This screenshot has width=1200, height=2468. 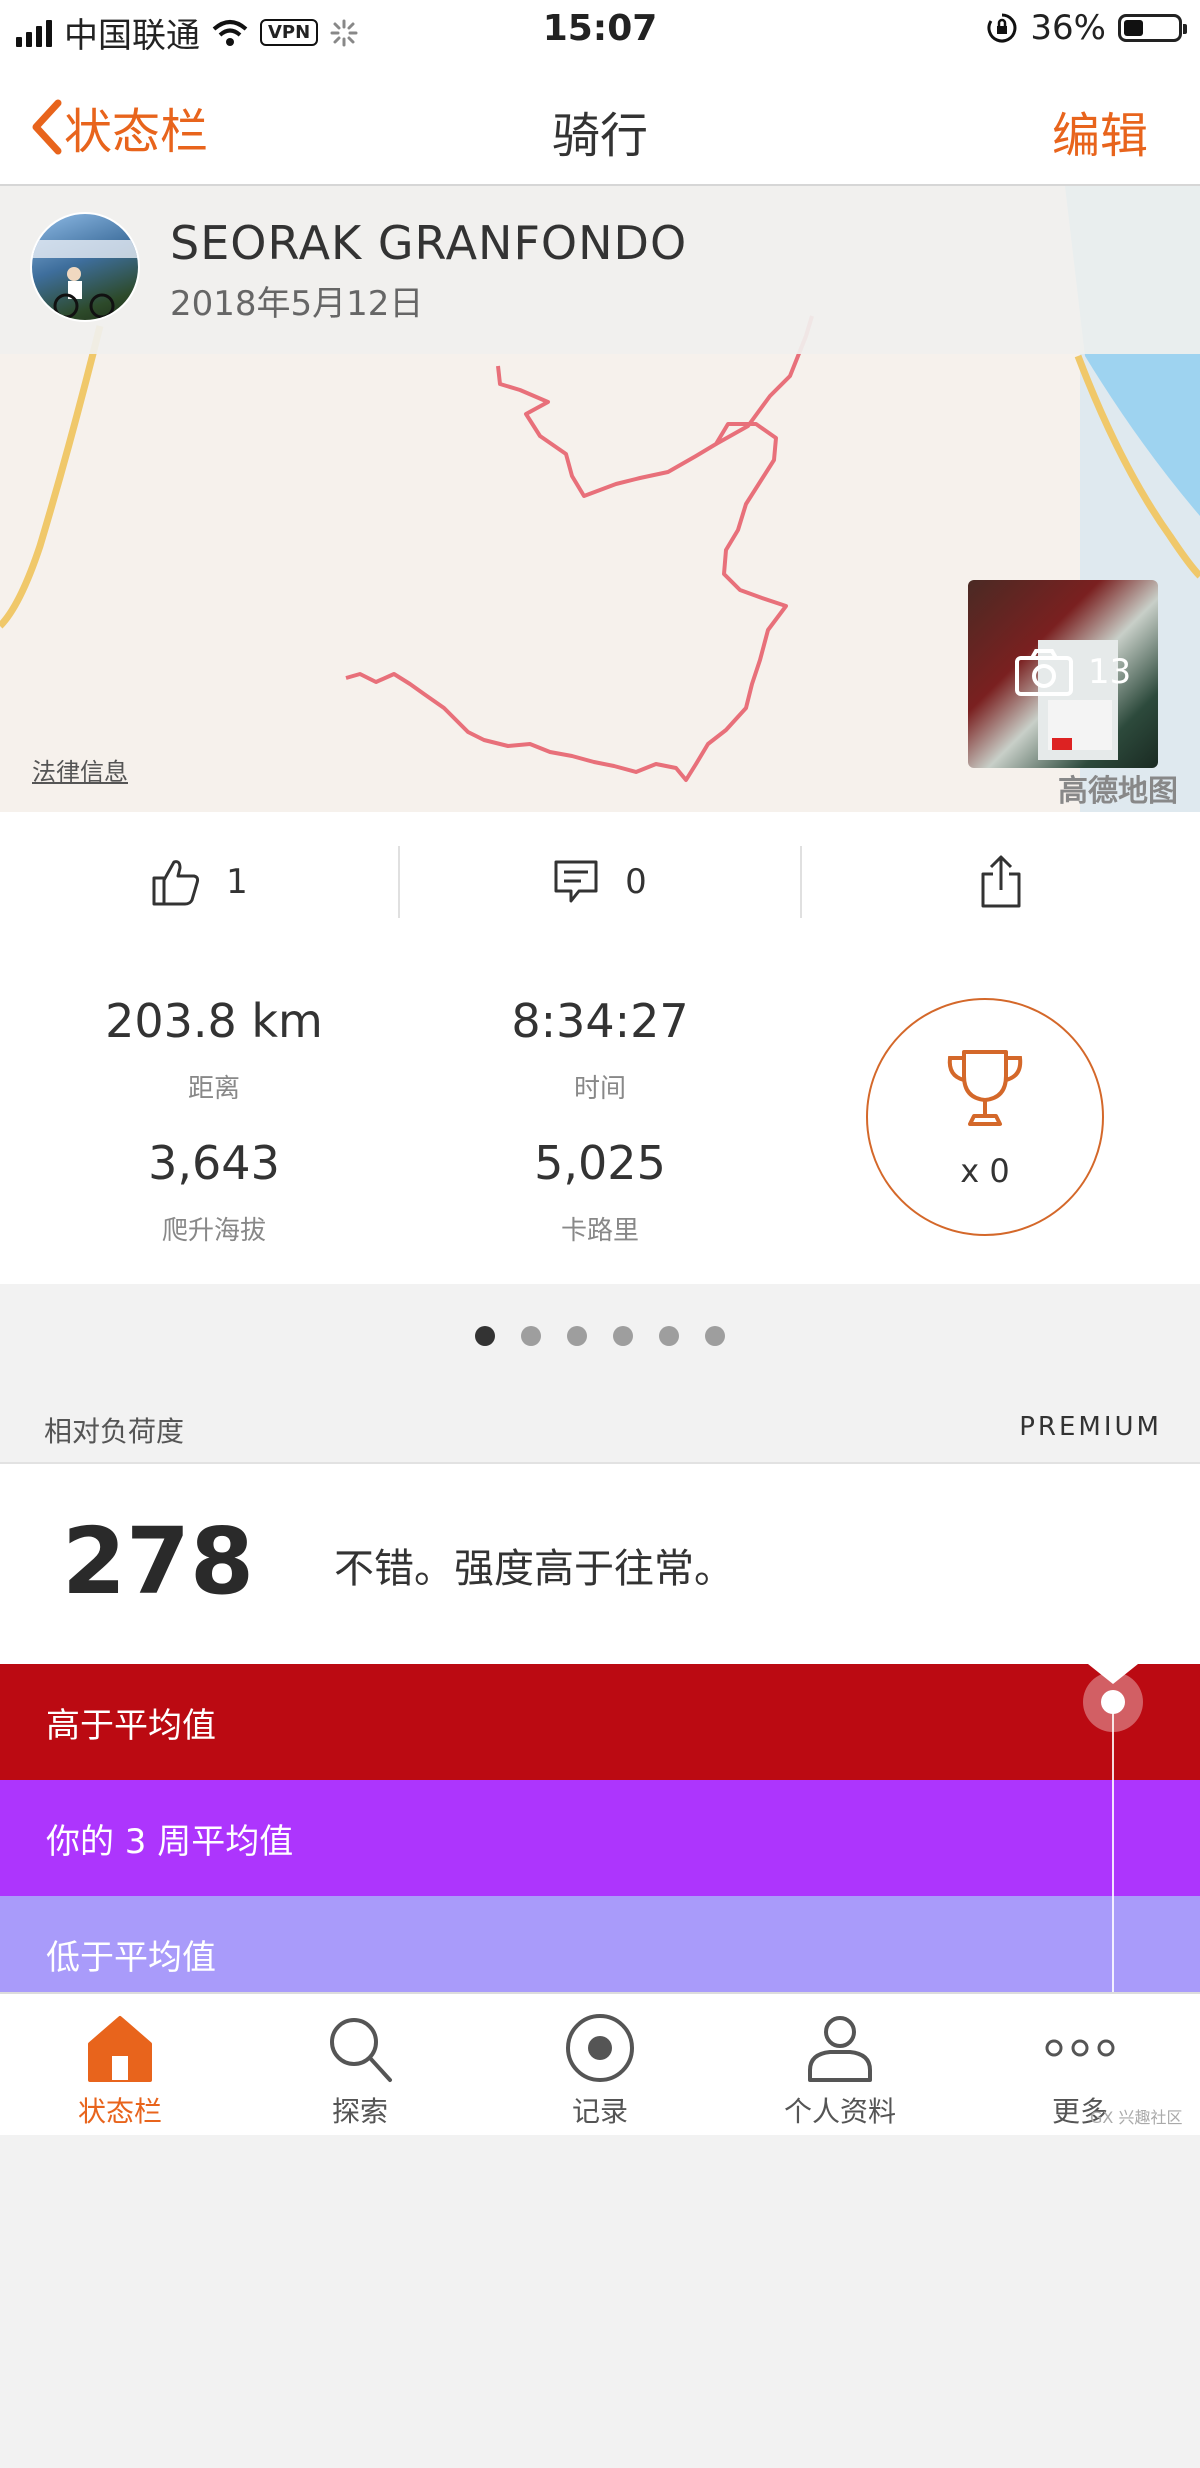 I want to click on battery-icon, so click(x=1152, y=28).